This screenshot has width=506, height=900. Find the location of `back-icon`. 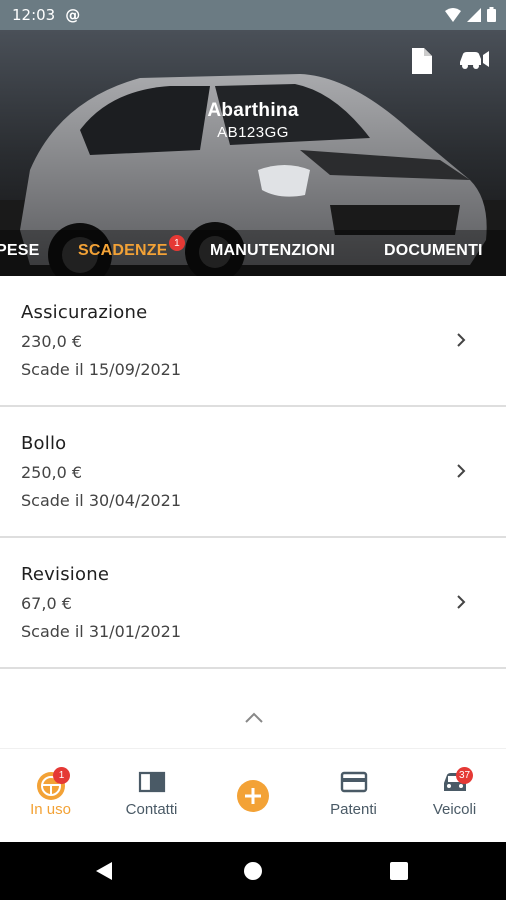

back-icon is located at coordinates (105, 871).